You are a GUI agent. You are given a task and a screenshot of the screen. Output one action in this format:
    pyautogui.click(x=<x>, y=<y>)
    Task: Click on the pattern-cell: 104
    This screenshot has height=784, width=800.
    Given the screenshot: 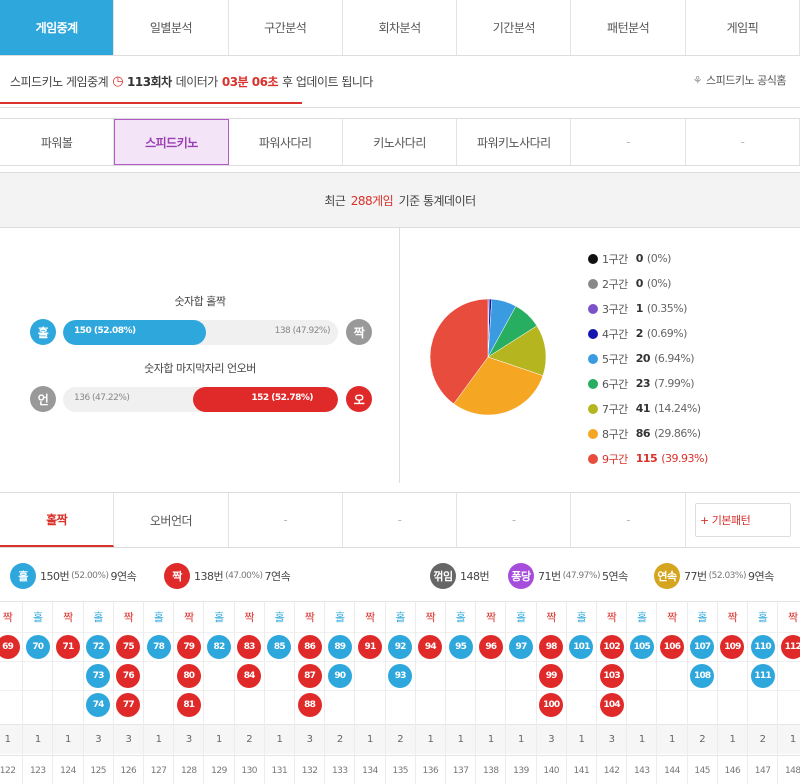 What is the action you would take?
    pyautogui.click(x=612, y=704)
    